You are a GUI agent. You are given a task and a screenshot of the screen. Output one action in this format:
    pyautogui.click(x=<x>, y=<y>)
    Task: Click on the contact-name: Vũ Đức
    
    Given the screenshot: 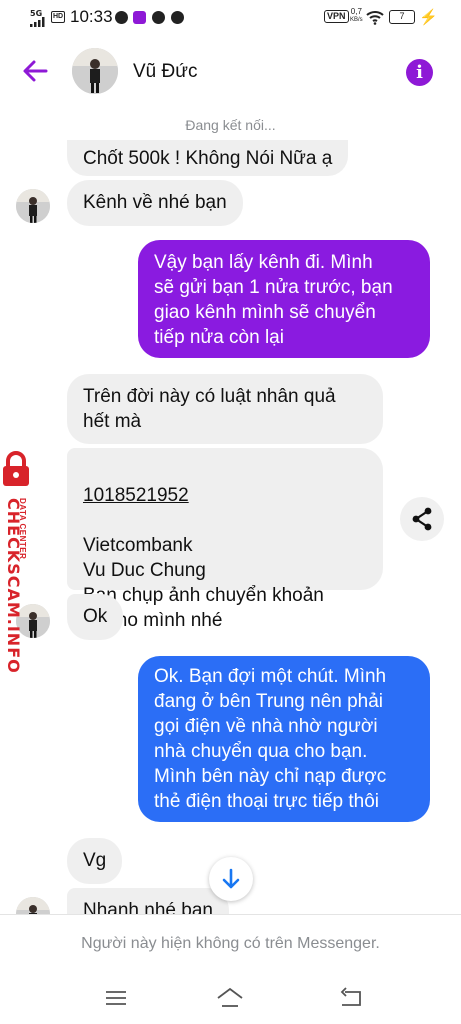 What is the action you would take?
    pyautogui.click(x=165, y=72)
    